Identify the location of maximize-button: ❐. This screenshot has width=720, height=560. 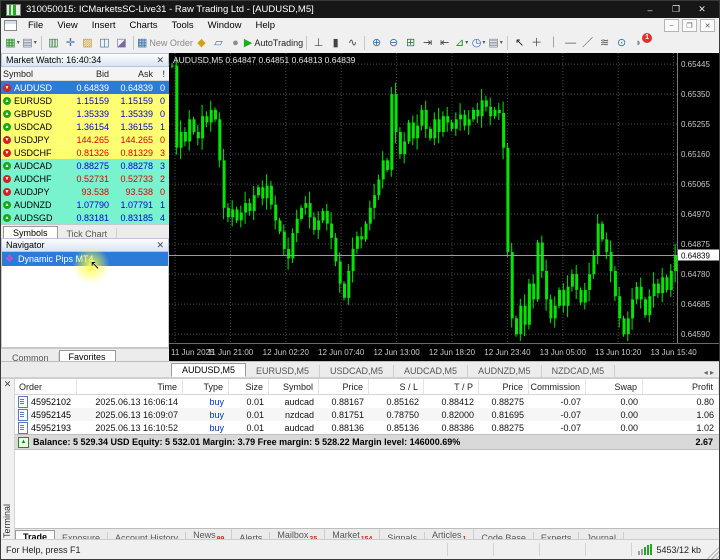
(676, 9).